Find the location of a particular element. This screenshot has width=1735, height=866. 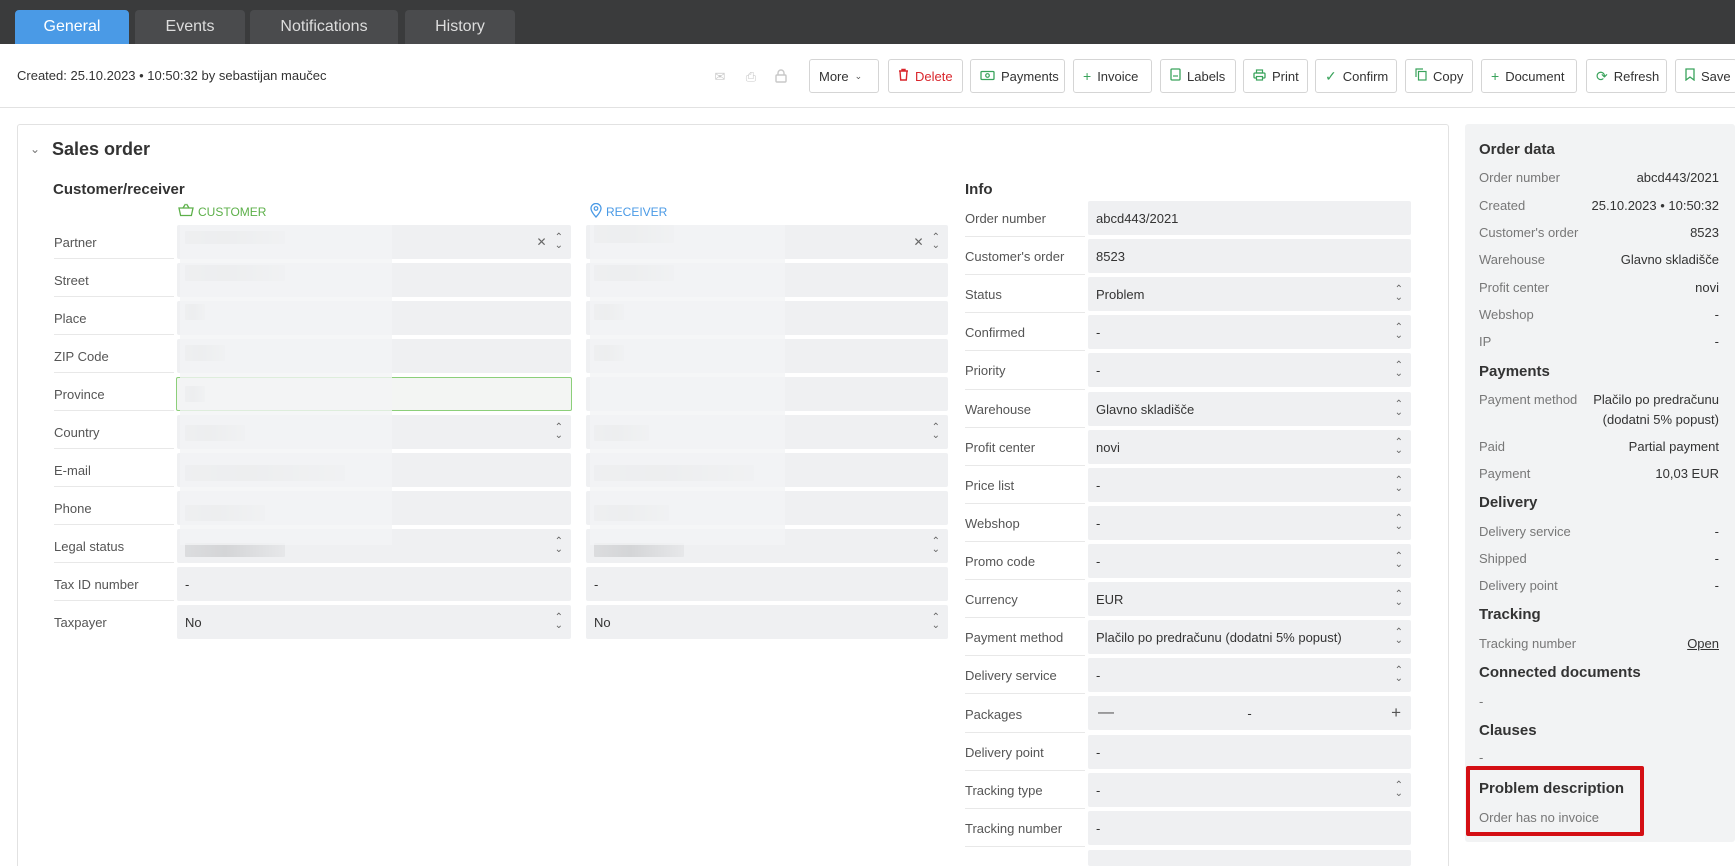

tab-notifications: Notifications is located at coordinates (324, 27).